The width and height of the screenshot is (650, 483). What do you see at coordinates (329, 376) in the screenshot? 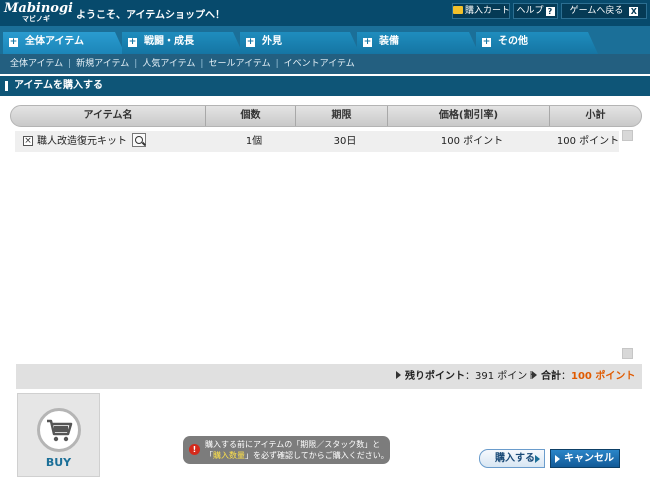
I see `points-summary: 残りポイント：391 ポイント 合計：100 ポイント` at bounding box center [329, 376].